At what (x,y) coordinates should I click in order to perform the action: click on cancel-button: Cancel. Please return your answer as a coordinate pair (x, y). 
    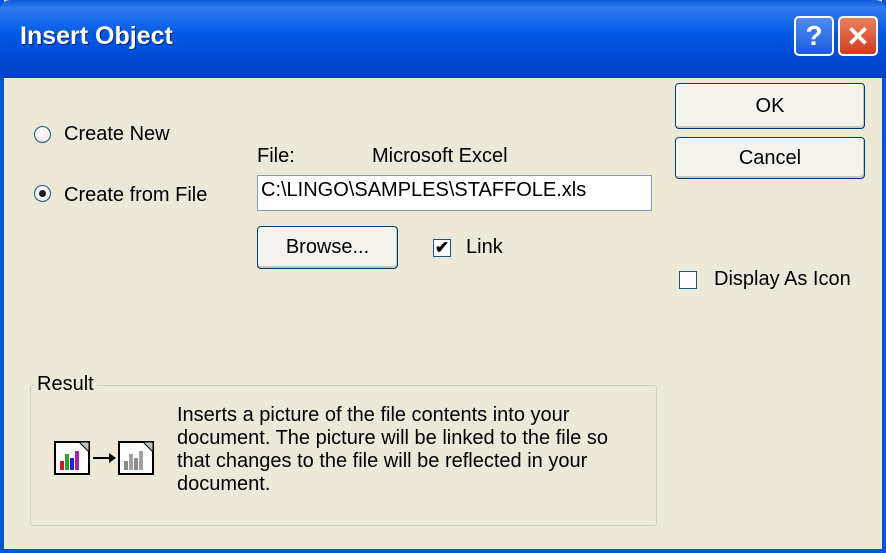
    Looking at the image, I should click on (770, 158).